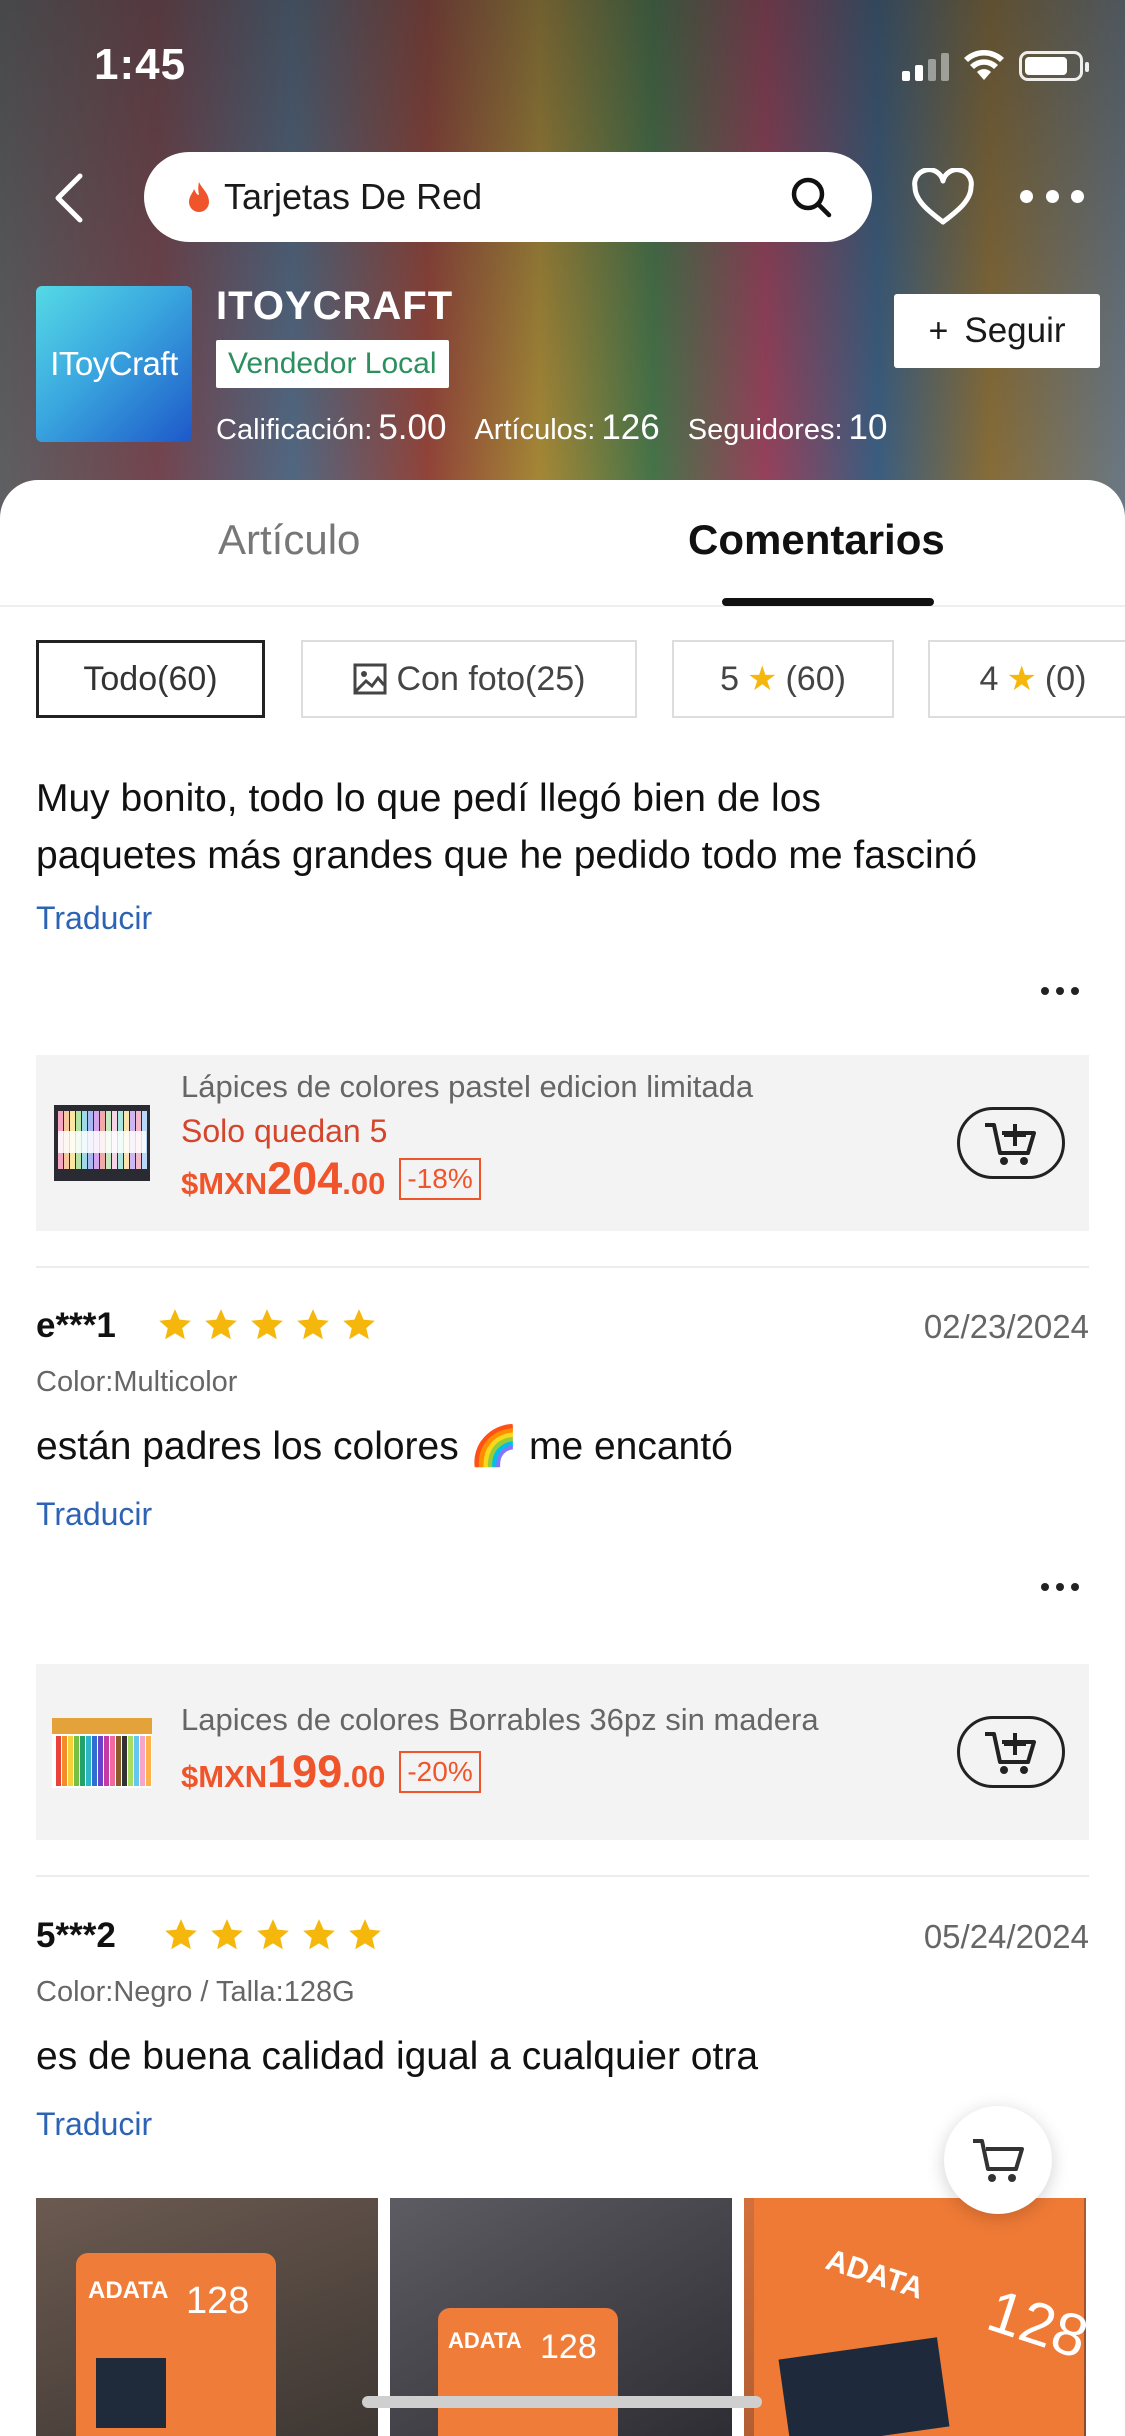 This screenshot has width=1125, height=2436. Describe the element at coordinates (562, 2402) in the screenshot. I see `home-indicator` at that location.